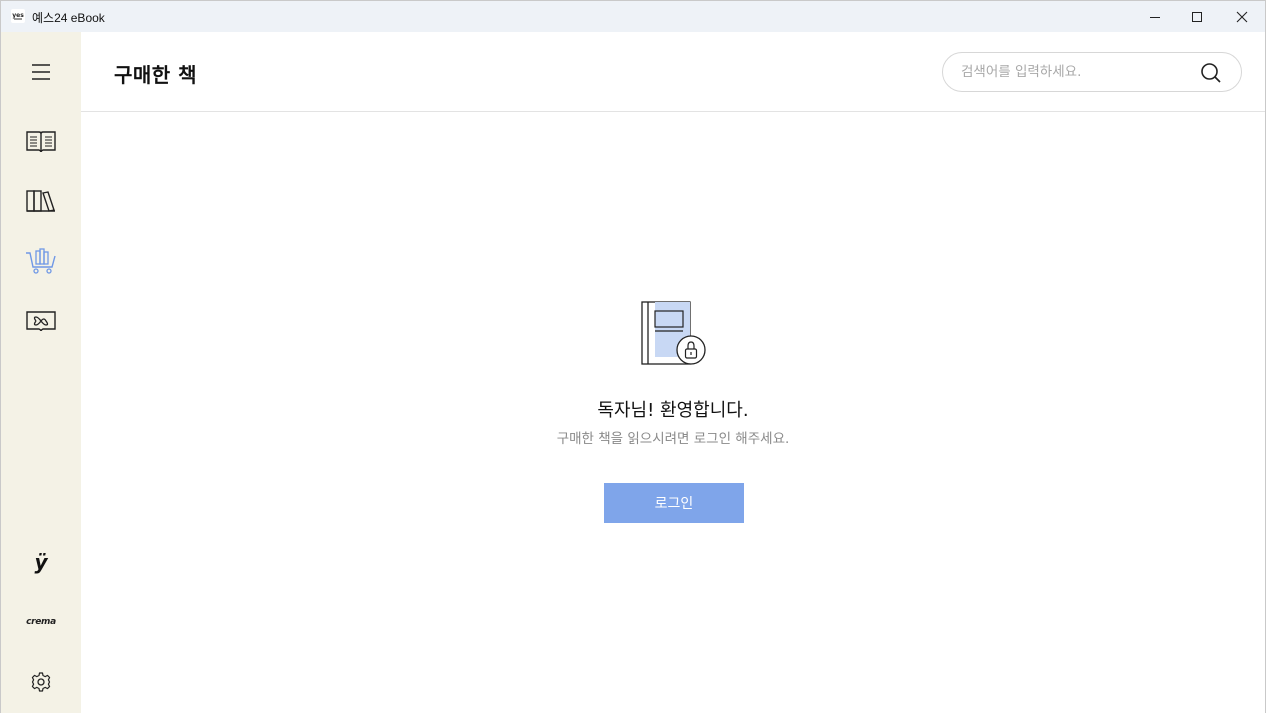 Image resolution: width=1266 pixels, height=713 pixels. I want to click on sidebar-item-reading, so click(41, 141).